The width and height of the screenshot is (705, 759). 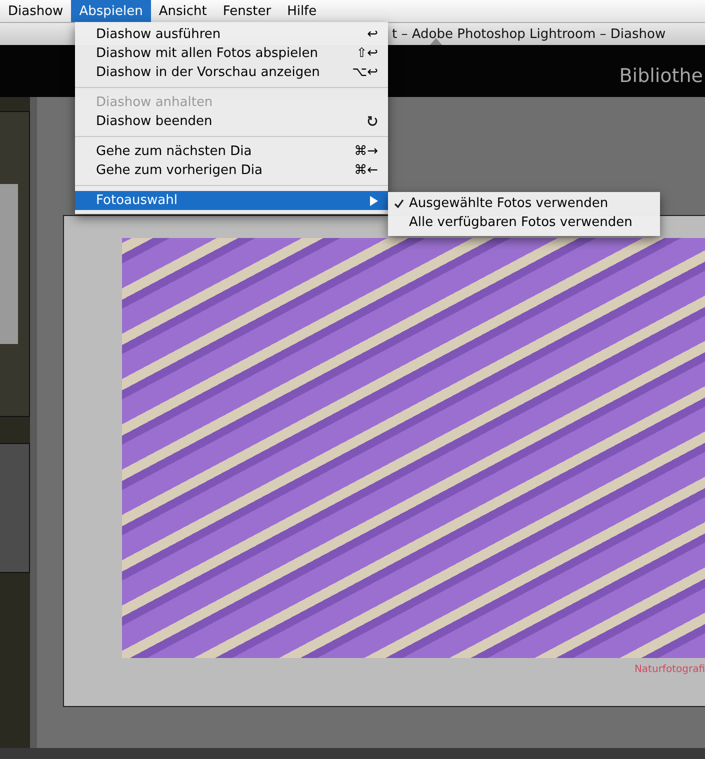 What do you see at coordinates (399, 203) in the screenshot?
I see `check-icon` at bounding box center [399, 203].